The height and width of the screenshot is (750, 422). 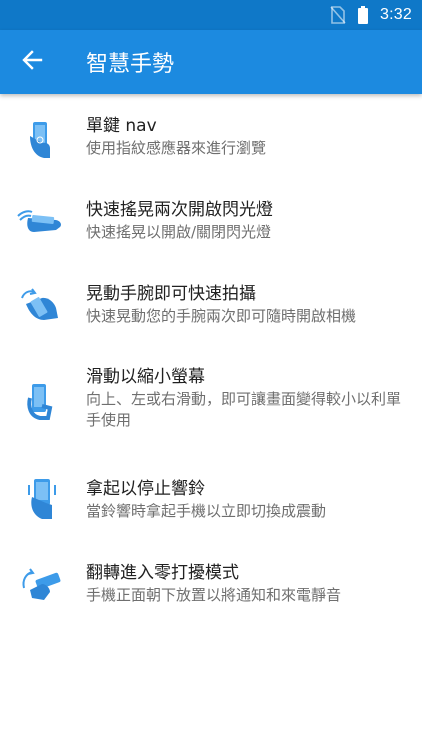 What do you see at coordinates (179, 232) in the screenshot?
I see `gesture-summary: 快速搖晃以開啟/關閉閃光燈` at bounding box center [179, 232].